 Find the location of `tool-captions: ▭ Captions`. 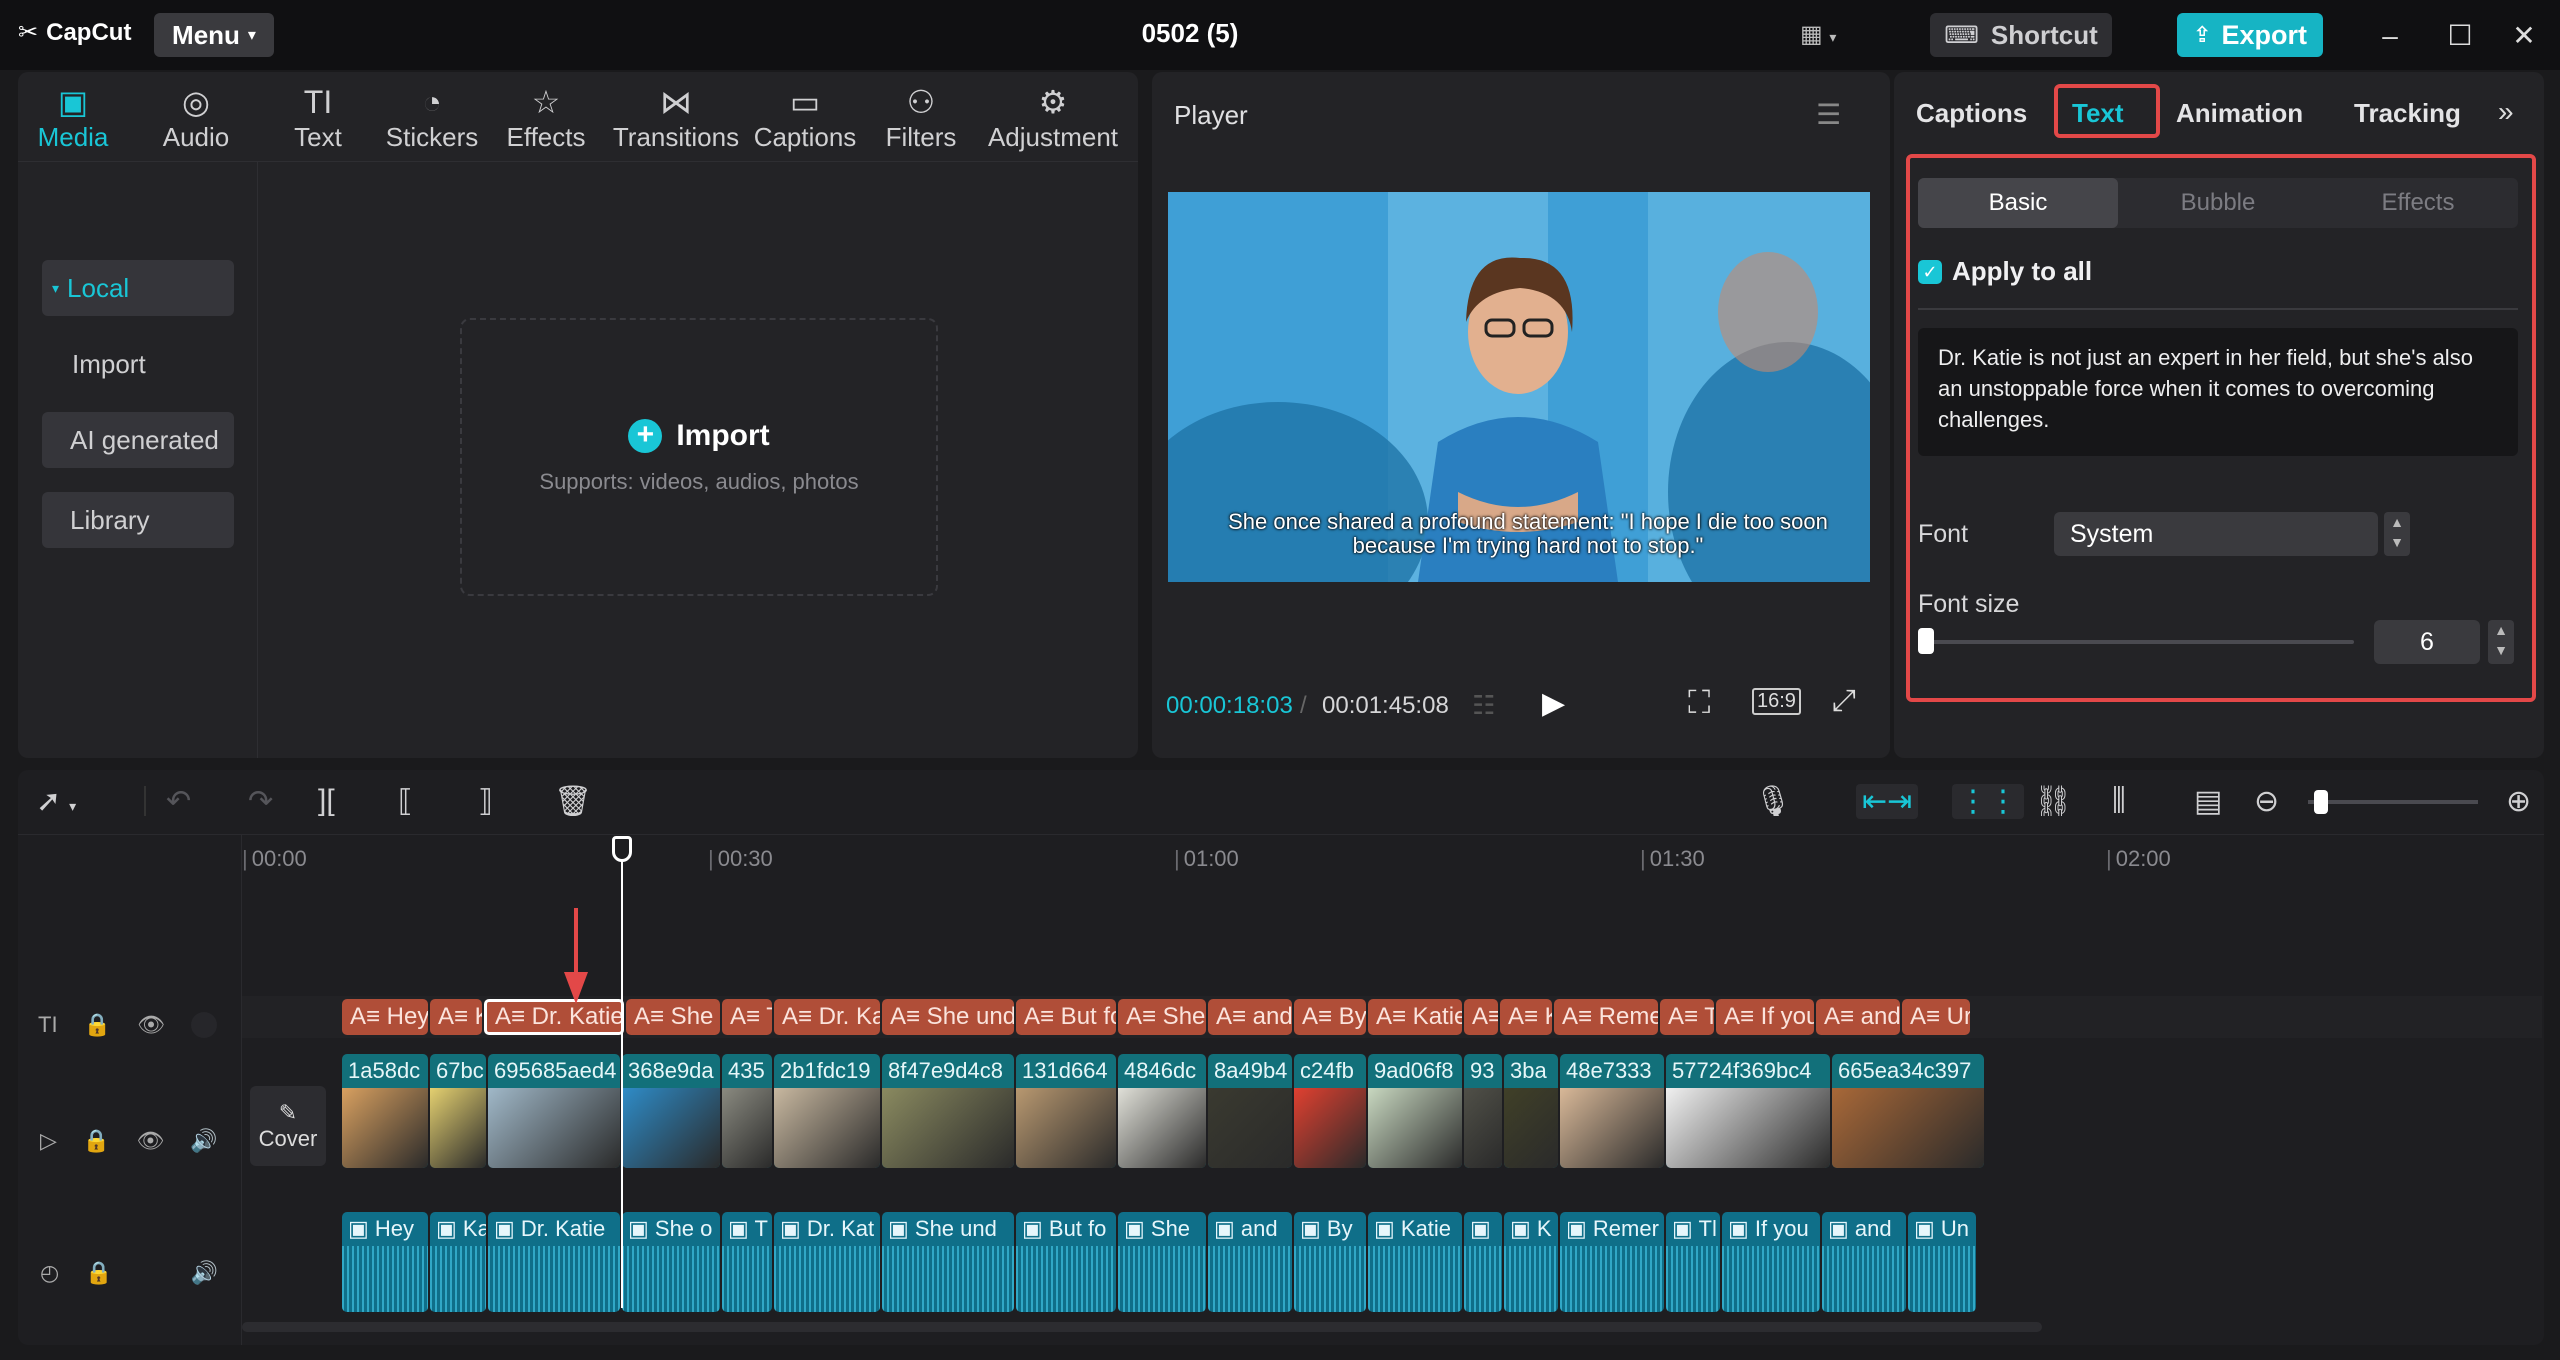

tool-captions: ▭ Captions is located at coordinates (805, 122).